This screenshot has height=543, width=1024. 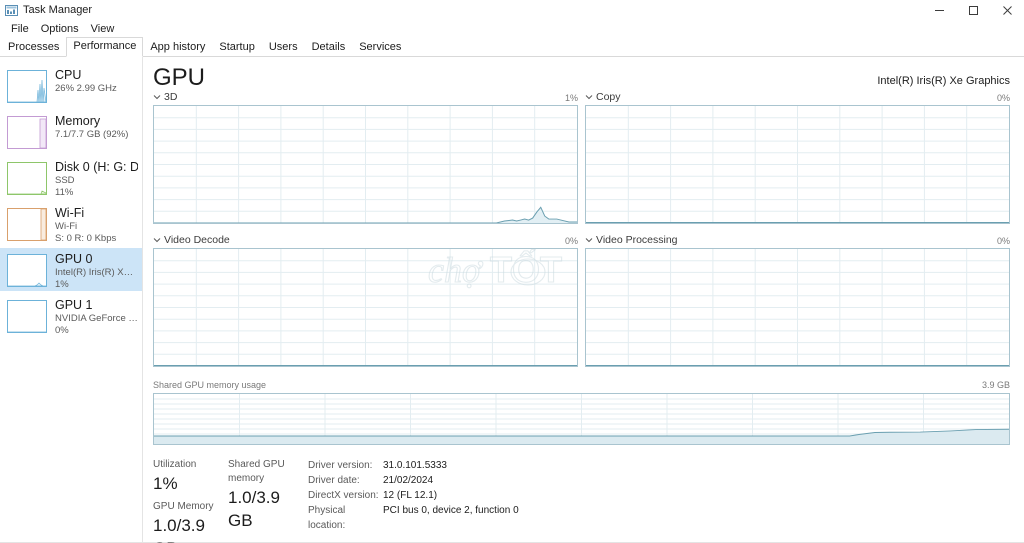 What do you see at coordinates (78, 121) in the screenshot?
I see `sidebar-label-memory: Memory` at bounding box center [78, 121].